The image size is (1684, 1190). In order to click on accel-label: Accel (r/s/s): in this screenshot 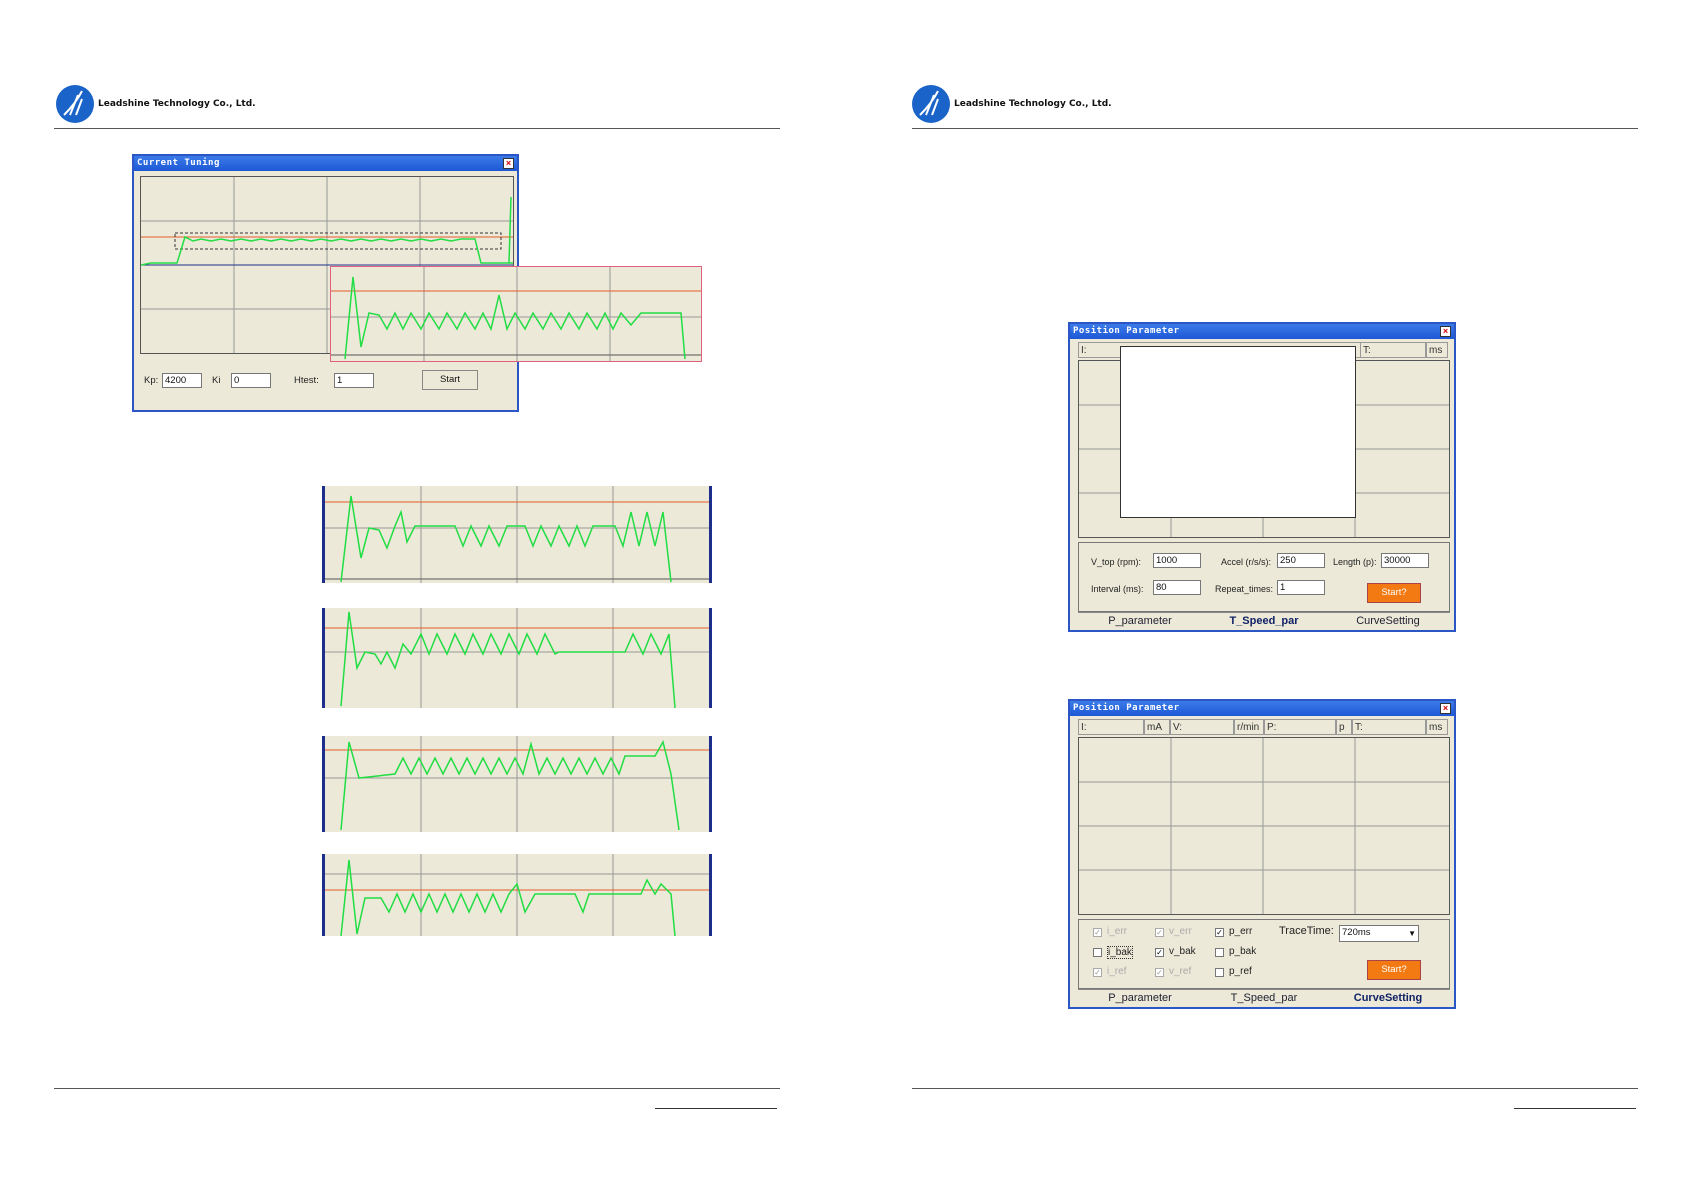, I will do `click(1246, 562)`.